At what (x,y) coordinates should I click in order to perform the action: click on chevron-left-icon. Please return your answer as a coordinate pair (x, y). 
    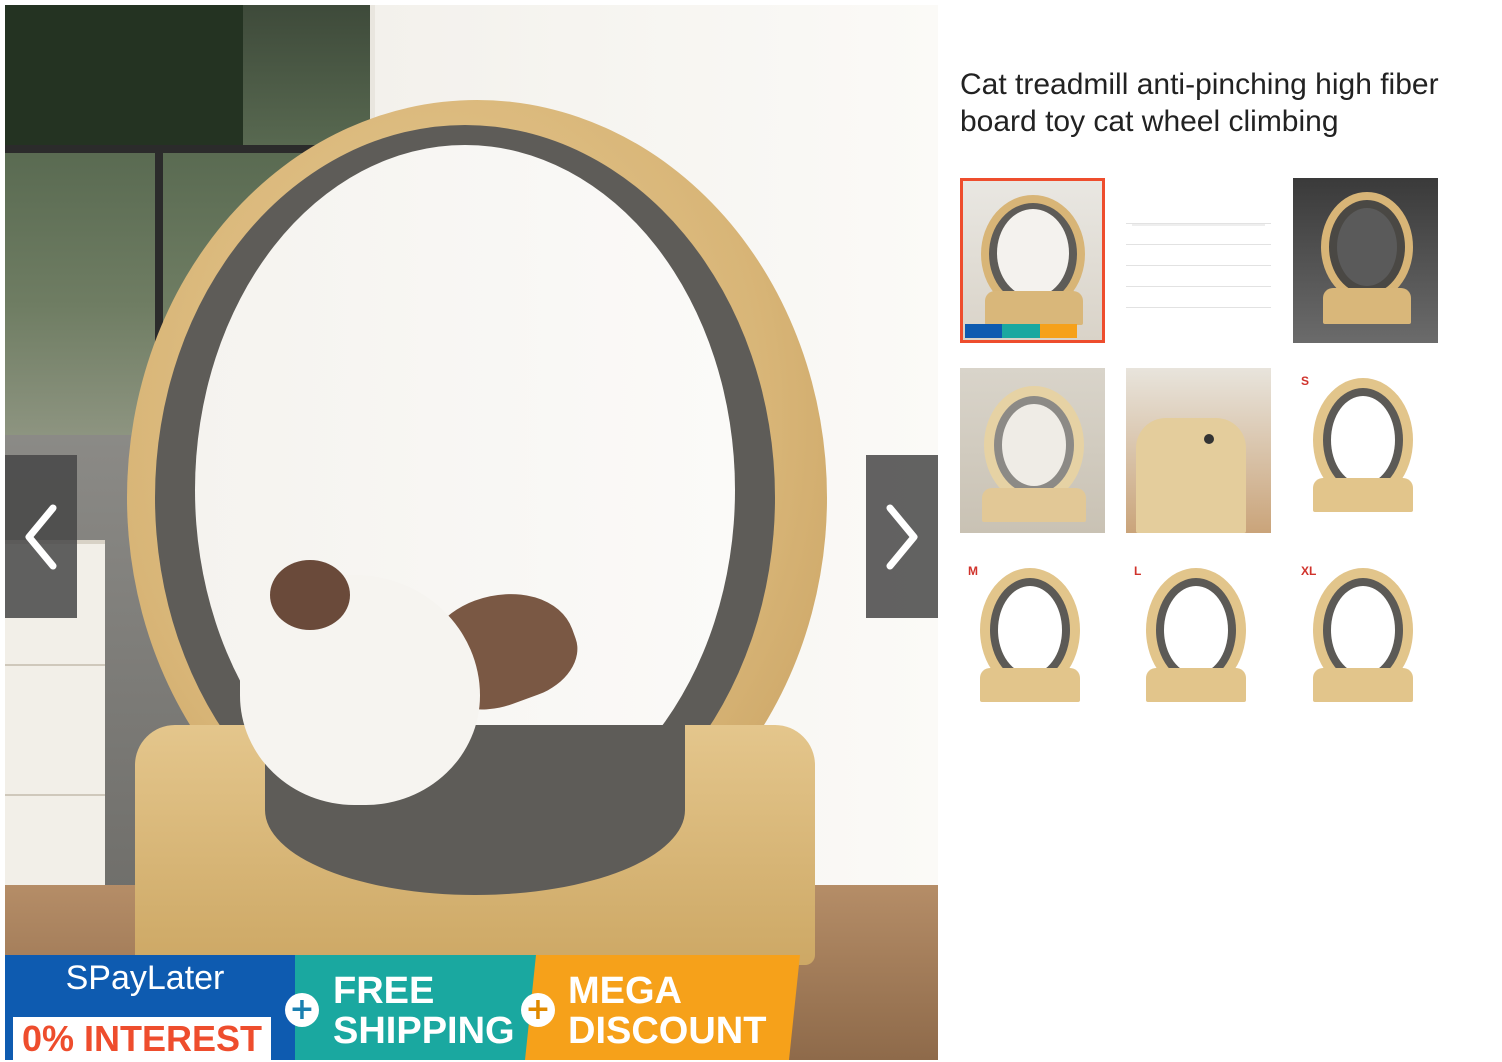
    Looking at the image, I should click on (41, 536).